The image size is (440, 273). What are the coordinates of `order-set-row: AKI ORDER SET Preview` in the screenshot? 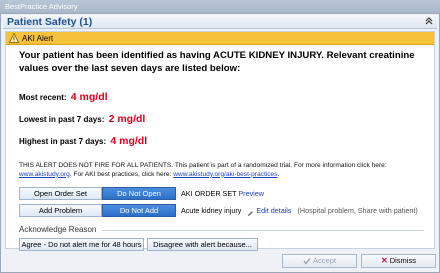 It's located at (222, 193).